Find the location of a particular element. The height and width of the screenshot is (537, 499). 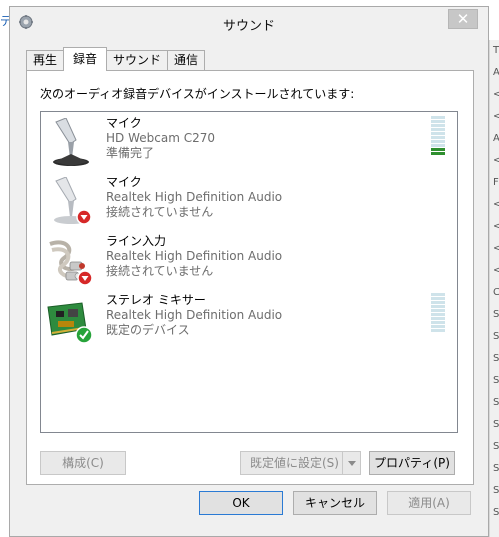

device-description: HD Webcam C270 is located at coordinates (160, 138).